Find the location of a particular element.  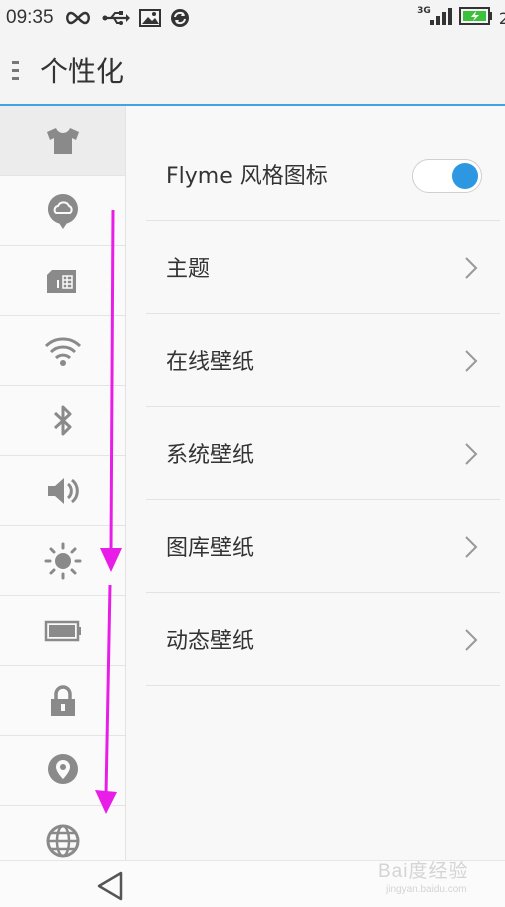

sidebar-item-sound is located at coordinates (62, 491).